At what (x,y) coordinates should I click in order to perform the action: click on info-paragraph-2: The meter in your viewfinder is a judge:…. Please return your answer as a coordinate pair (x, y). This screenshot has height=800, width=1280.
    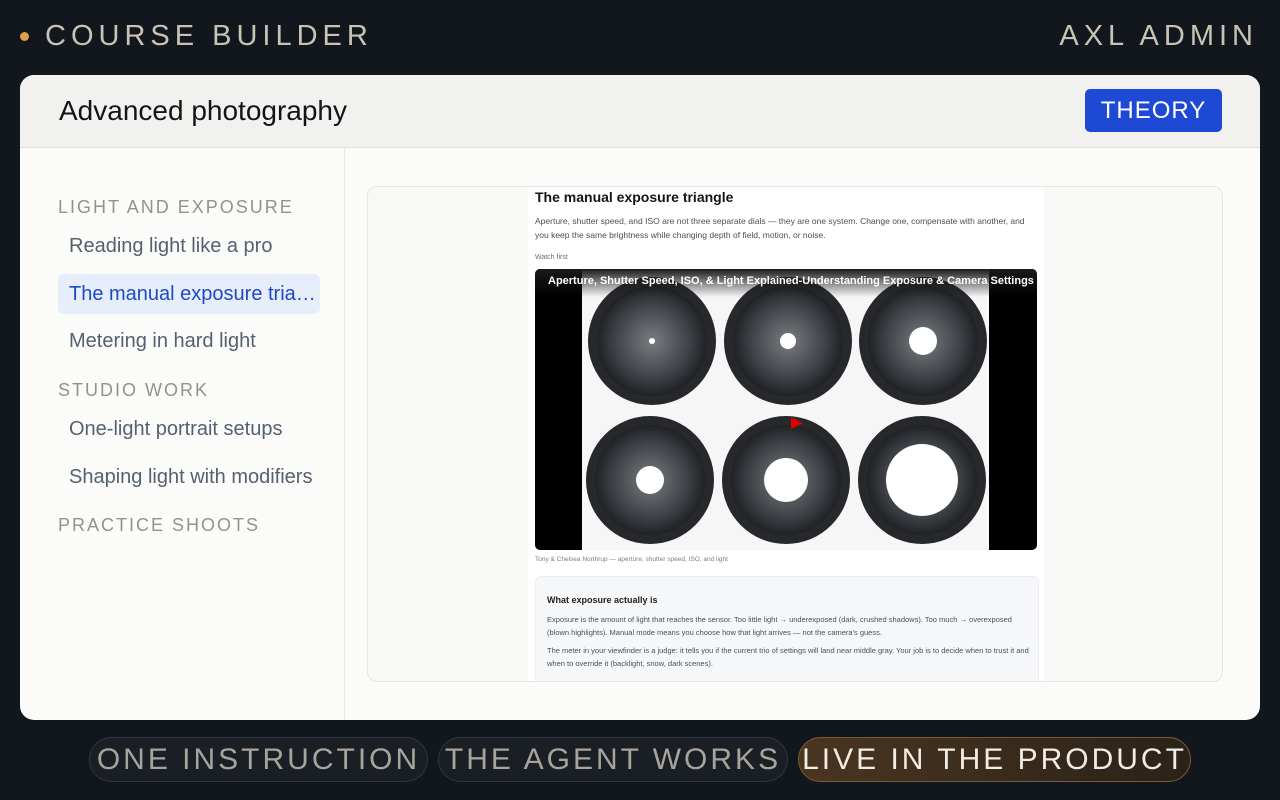
    Looking at the image, I should click on (788, 657).